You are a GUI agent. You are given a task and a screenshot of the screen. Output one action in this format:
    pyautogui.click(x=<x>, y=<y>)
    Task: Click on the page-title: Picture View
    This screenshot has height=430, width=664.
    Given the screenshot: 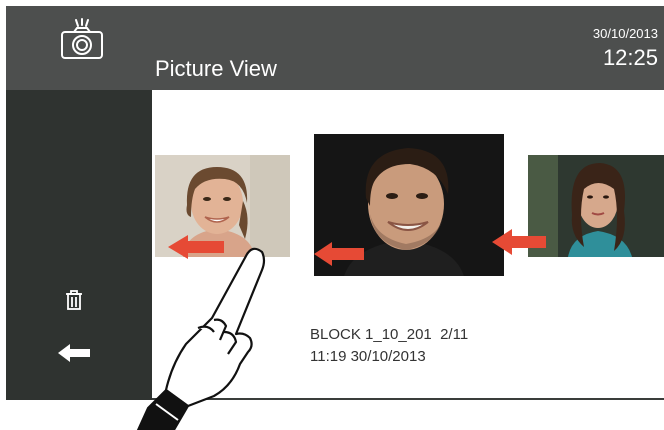 What is the action you would take?
    pyautogui.click(x=216, y=68)
    